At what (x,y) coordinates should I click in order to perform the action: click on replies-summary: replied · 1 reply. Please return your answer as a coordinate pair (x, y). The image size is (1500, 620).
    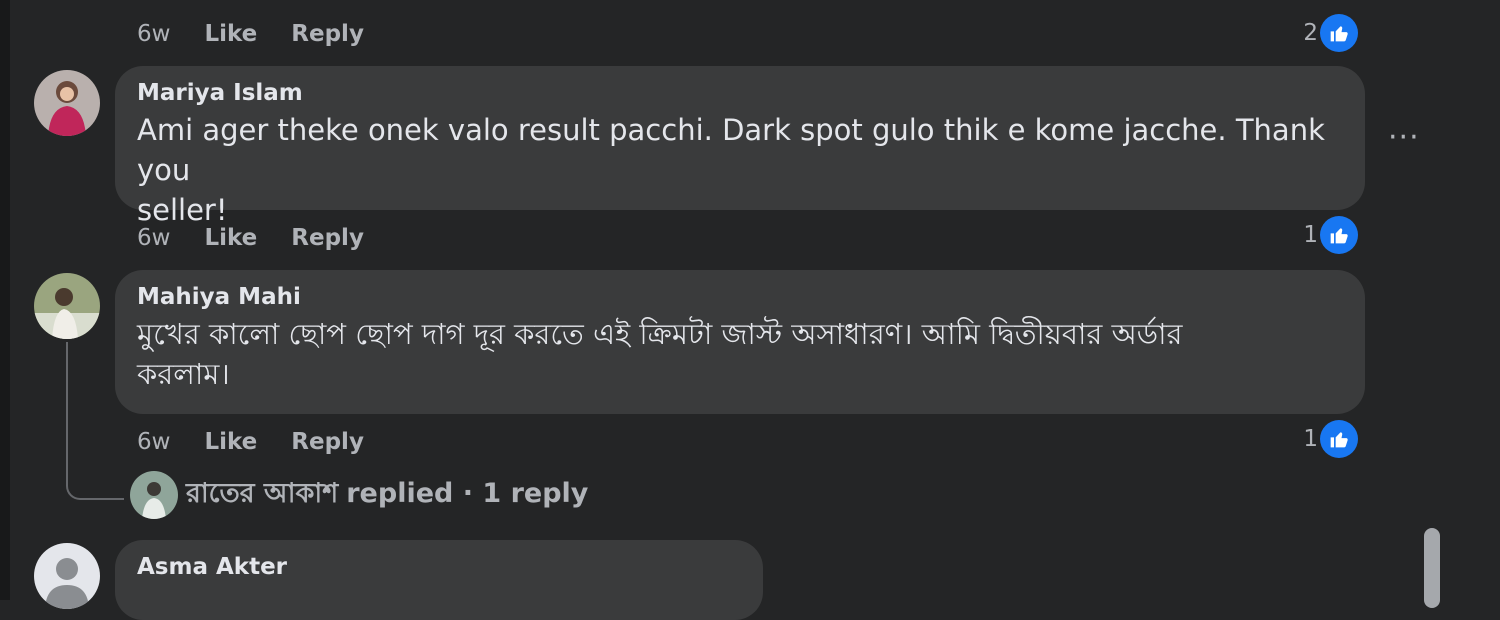
    Looking at the image, I should click on (467, 493).